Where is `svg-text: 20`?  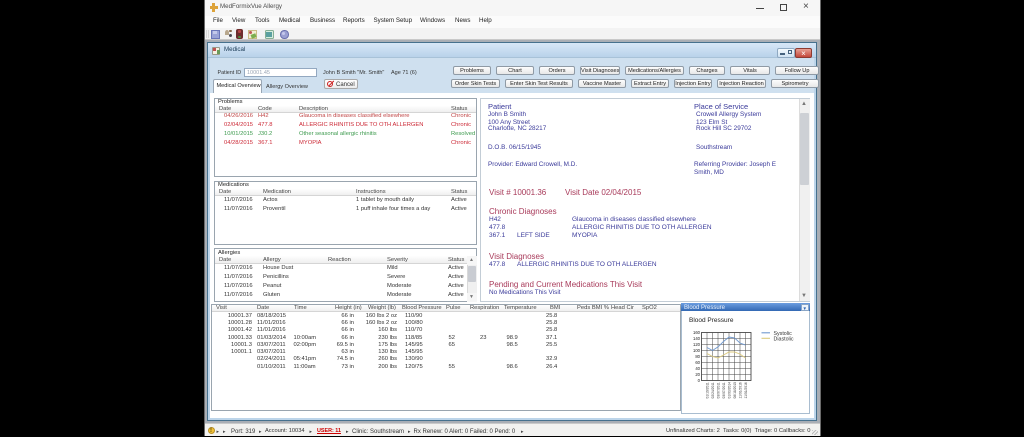
svg-text: 20 is located at coordinates (697, 374).